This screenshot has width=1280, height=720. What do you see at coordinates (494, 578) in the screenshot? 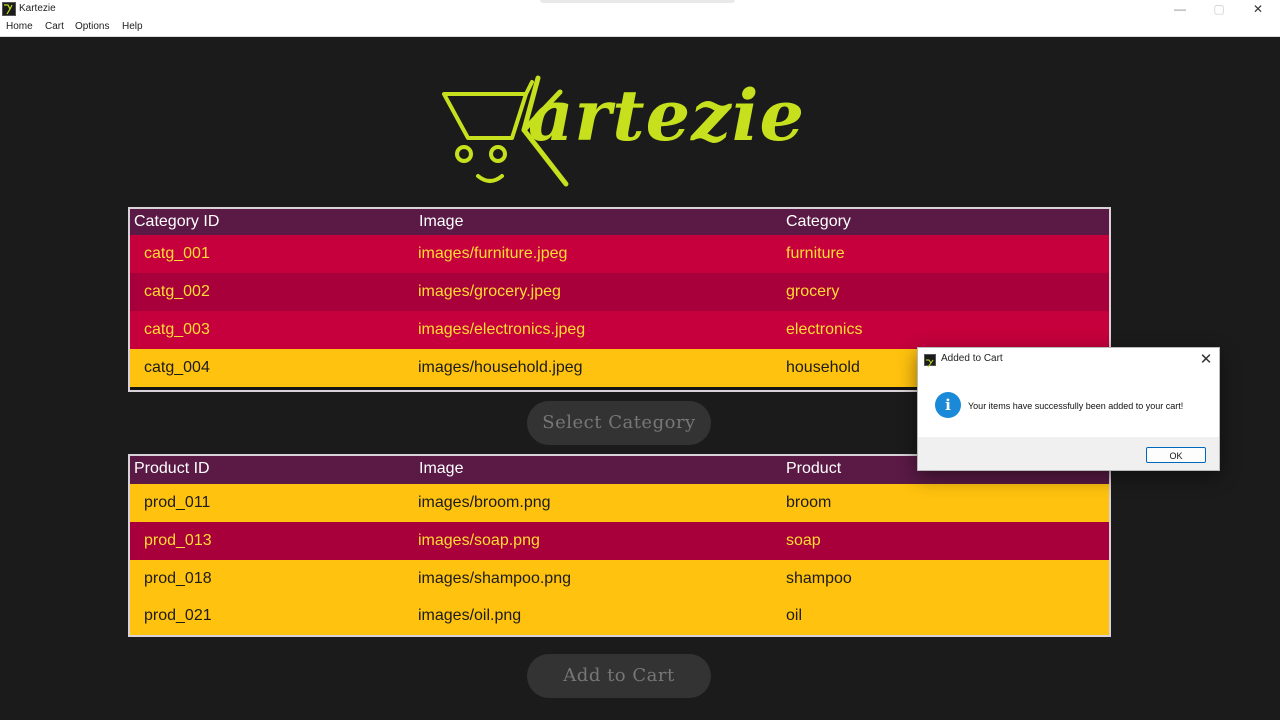
I see `cell-image: images/shampoo.png` at bounding box center [494, 578].